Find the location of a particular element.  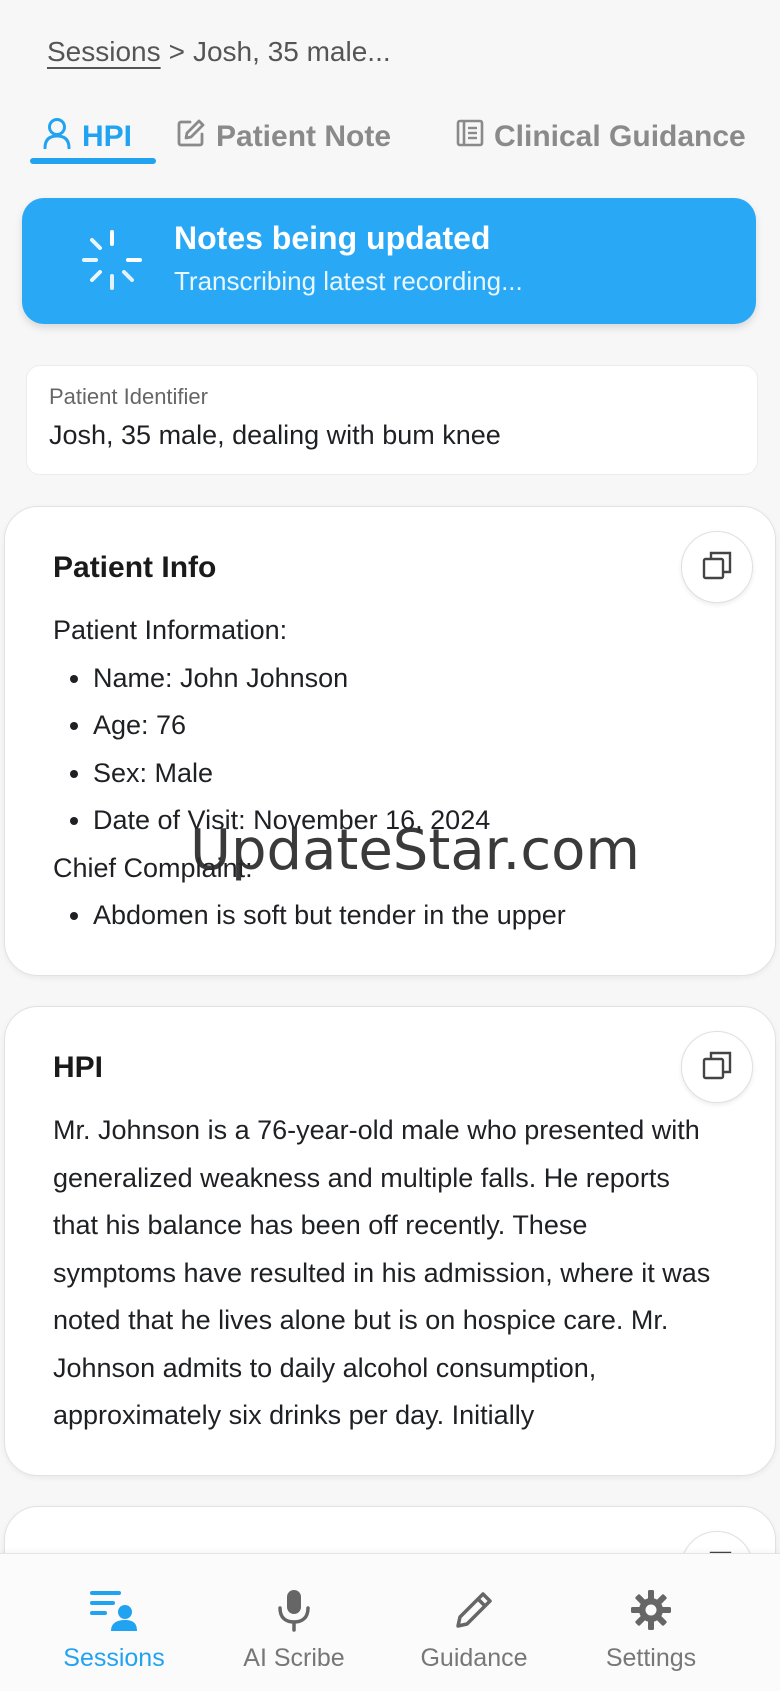

nav-sessions: Sessions is located at coordinates (114, 1622).